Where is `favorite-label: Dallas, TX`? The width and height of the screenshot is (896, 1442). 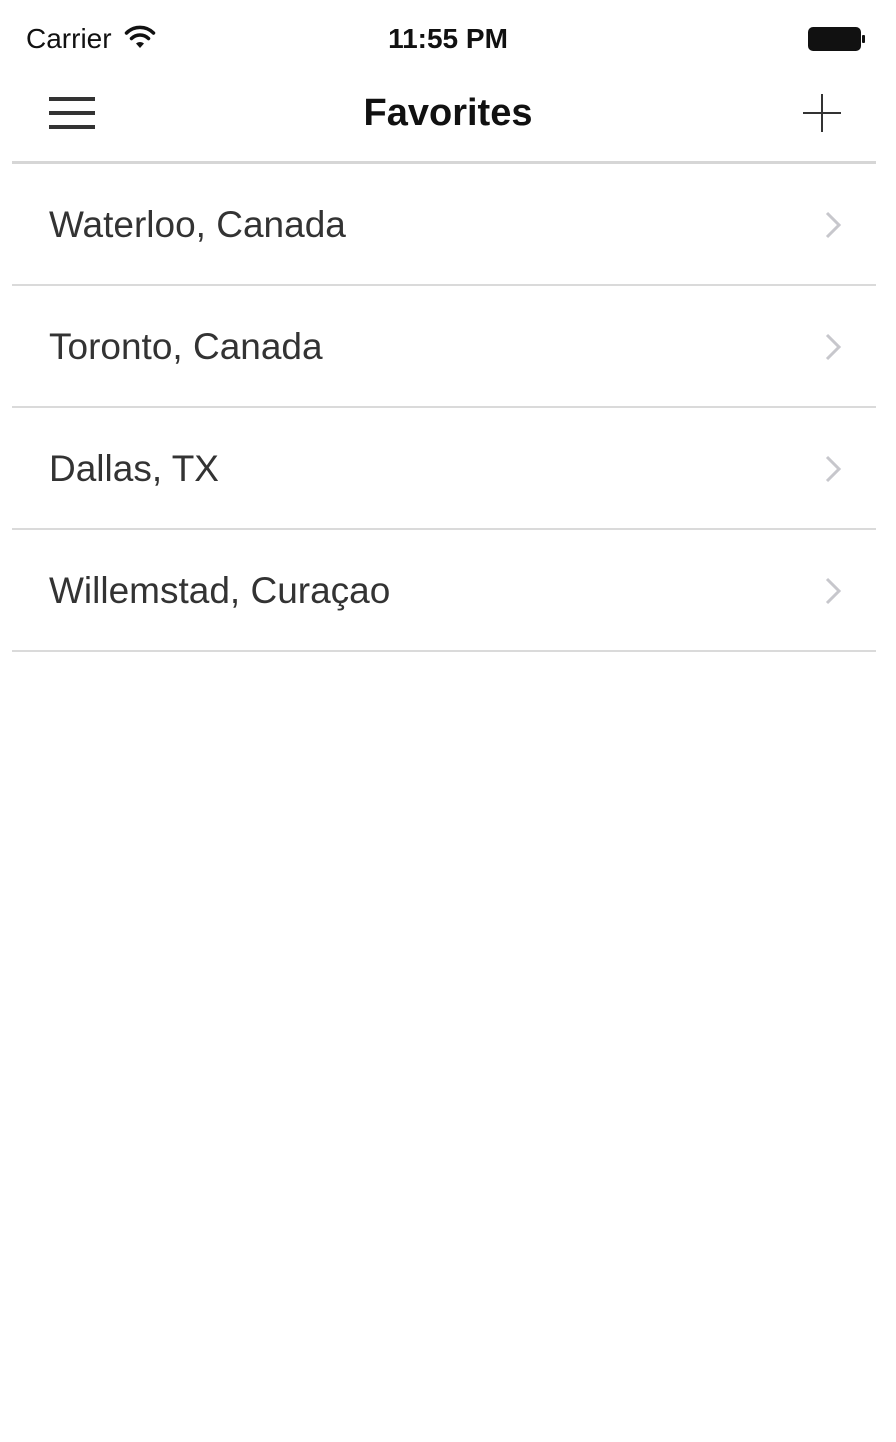
favorite-label: Dallas, TX is located at coordinates (134, 468).